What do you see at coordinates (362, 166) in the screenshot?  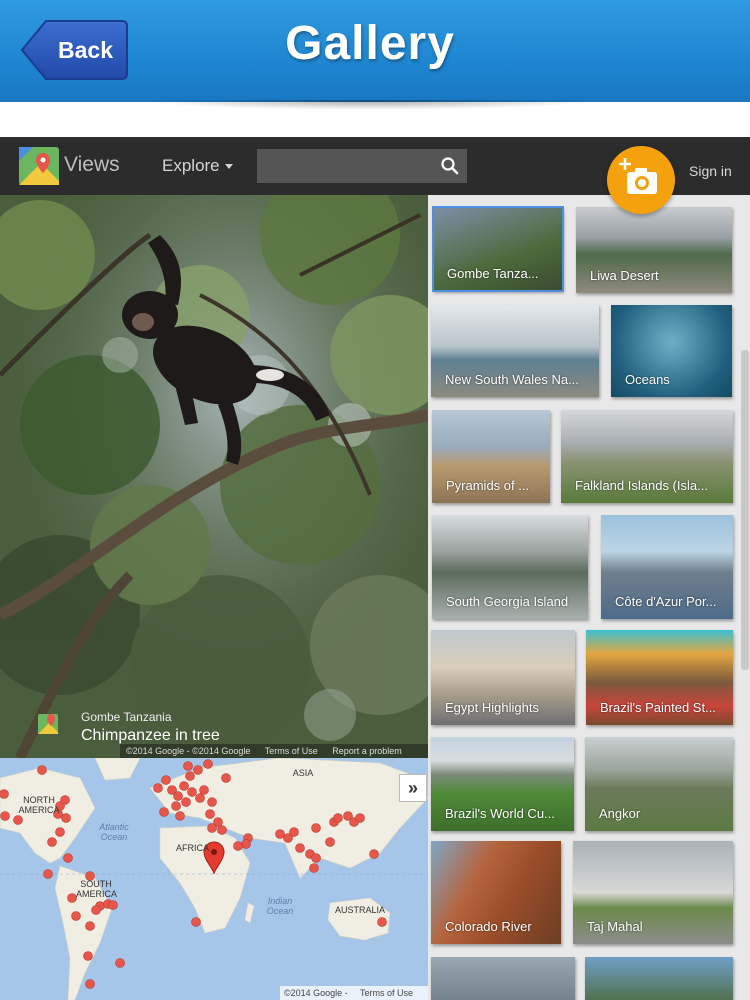 I see `search-input` at bounding box center [362, 166].